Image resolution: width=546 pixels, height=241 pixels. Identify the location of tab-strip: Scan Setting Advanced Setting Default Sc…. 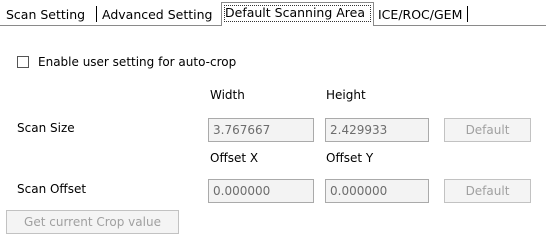
(273, 14).